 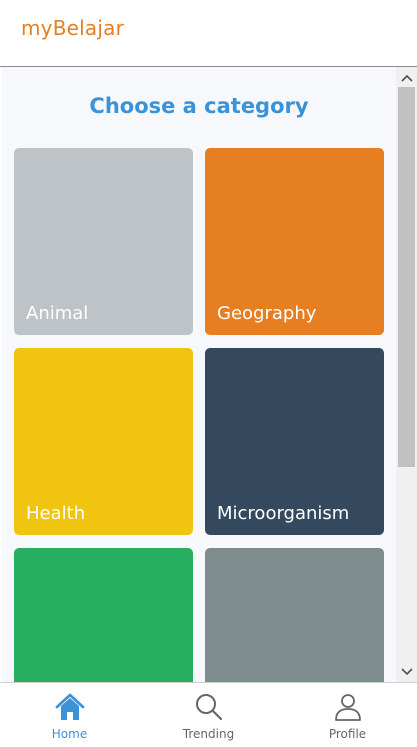 I want to click on nav-label-profile: Profile, so click(x=347, y=734).